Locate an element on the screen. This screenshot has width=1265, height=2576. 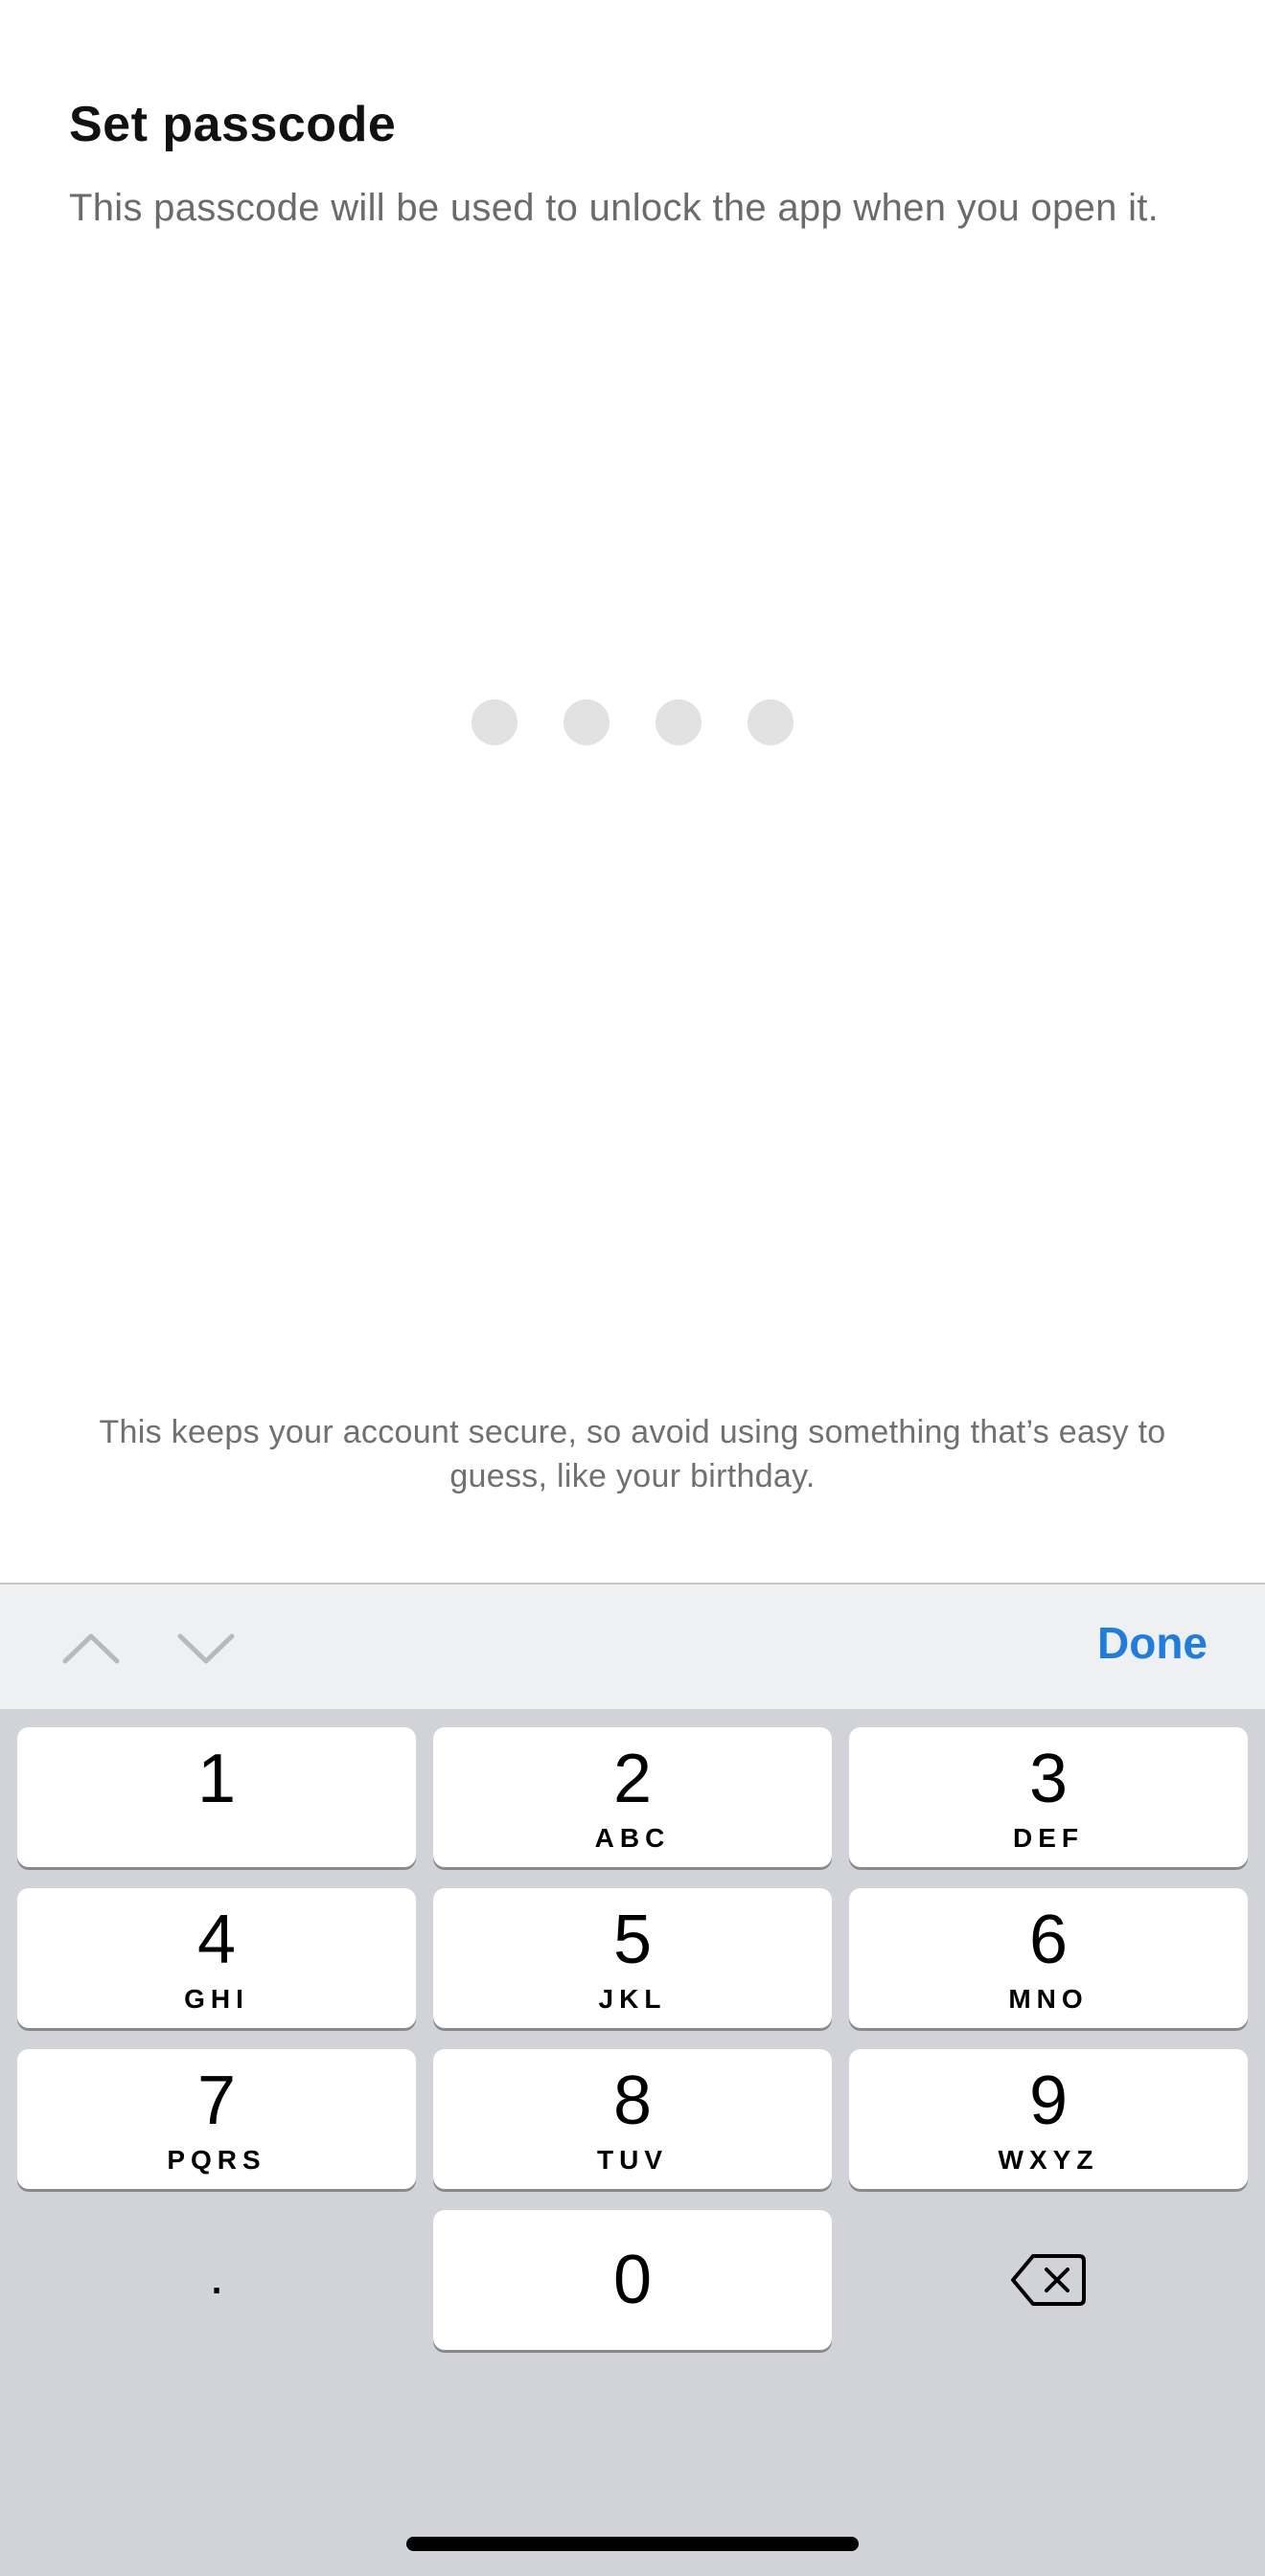
key-8: 8 TUV is located at coordinates (632, 2119).